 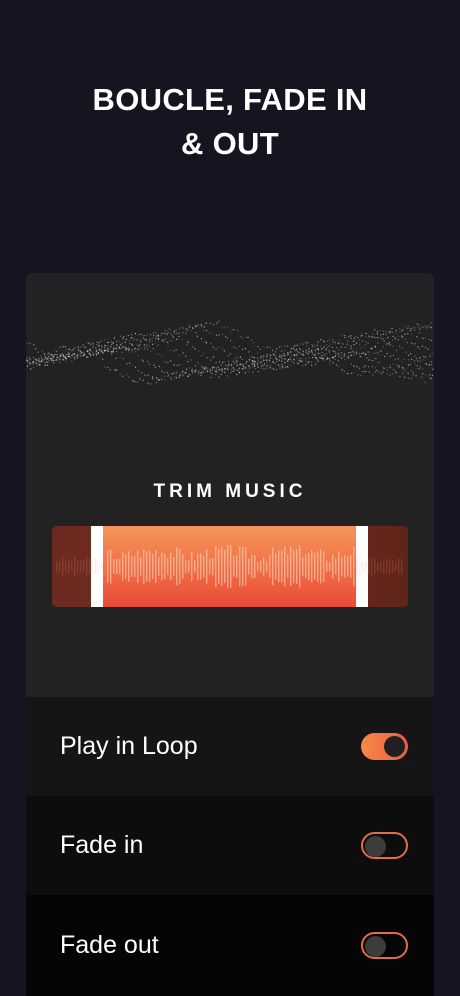 I want to click on fade-in-toggle, so click(x=384, y=845).